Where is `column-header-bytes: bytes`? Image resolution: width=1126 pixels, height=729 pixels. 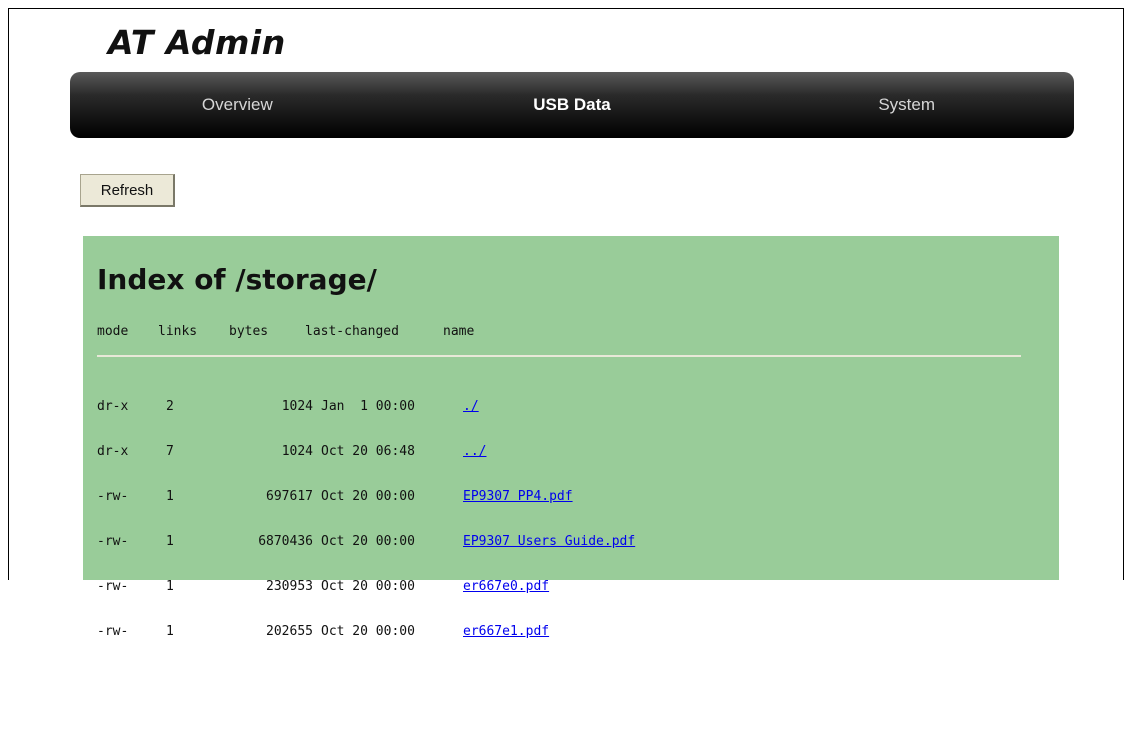
column-header-bytes: bytes is located at coordinates (249, 331).